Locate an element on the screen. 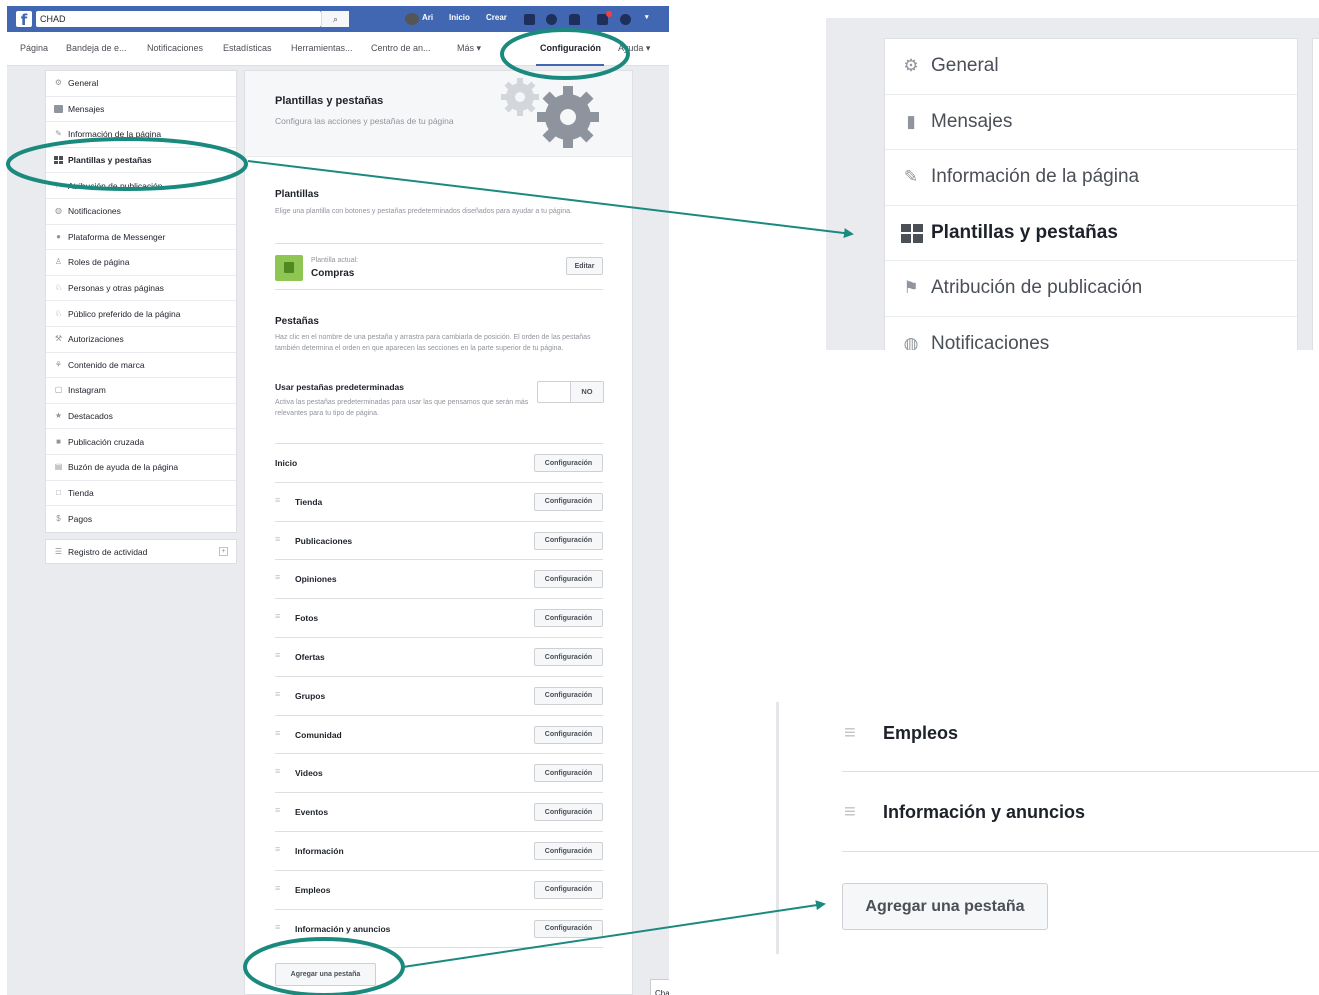 This screenshot has width=1319, height=995. sidebar-item-page-info: ✎ Información de la página is located at coordinates (141, 135).